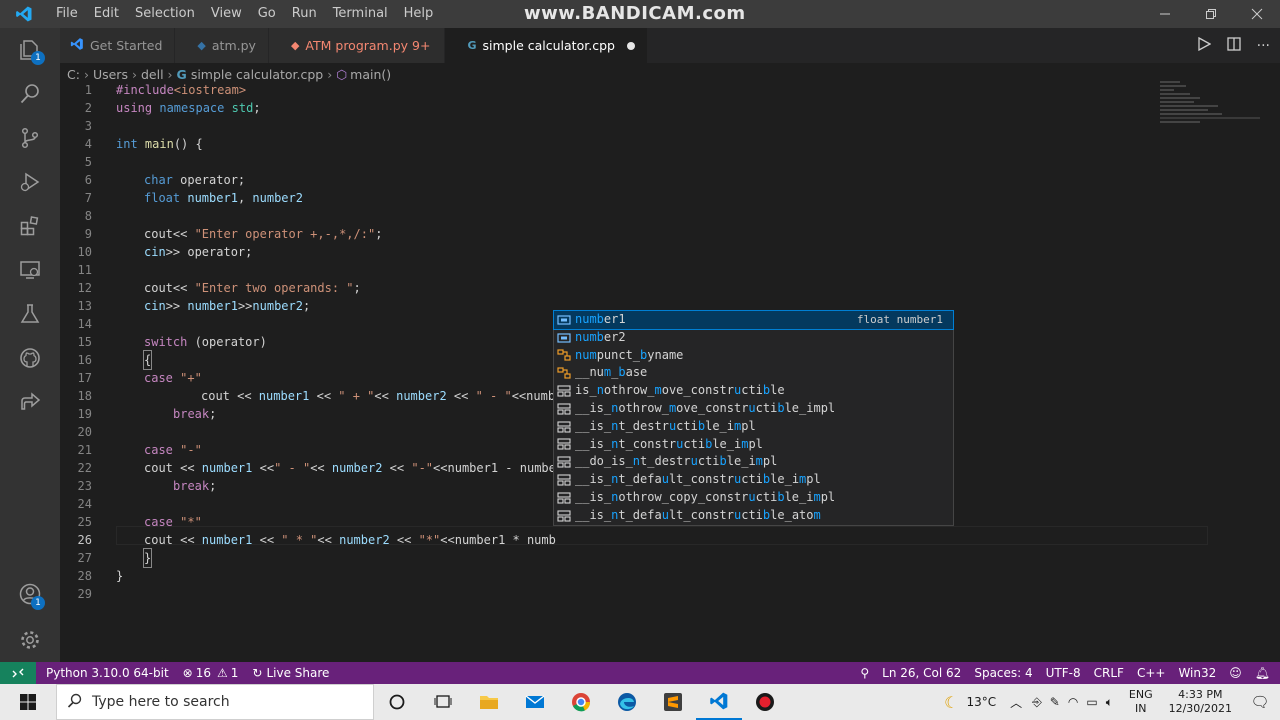 The height and width of the screenshot is (720, 1280). Describe the element at coordinates (753, 356) in the screenshot. I see `suggestion-item: numpunct_byname` at that location.